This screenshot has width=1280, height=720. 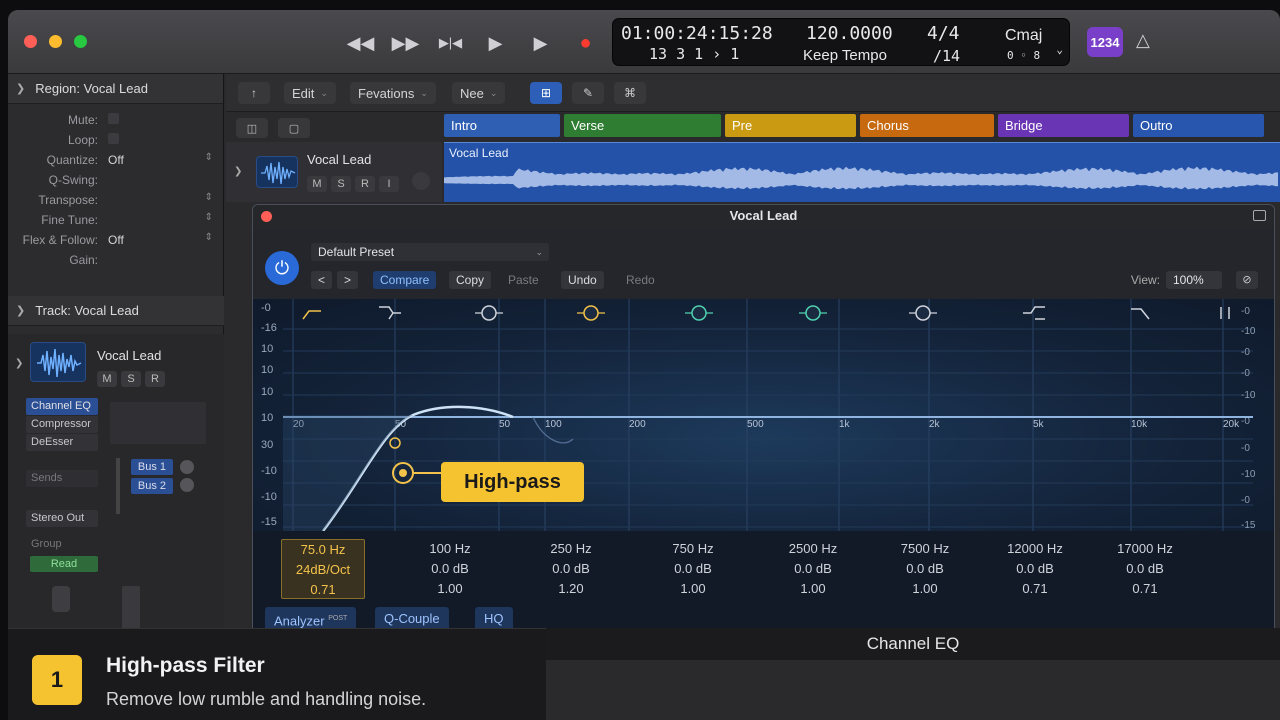 I want to click on band-4-parameters: 750 Hz 0.0 dB 1.00, so click(x=693, y=569).